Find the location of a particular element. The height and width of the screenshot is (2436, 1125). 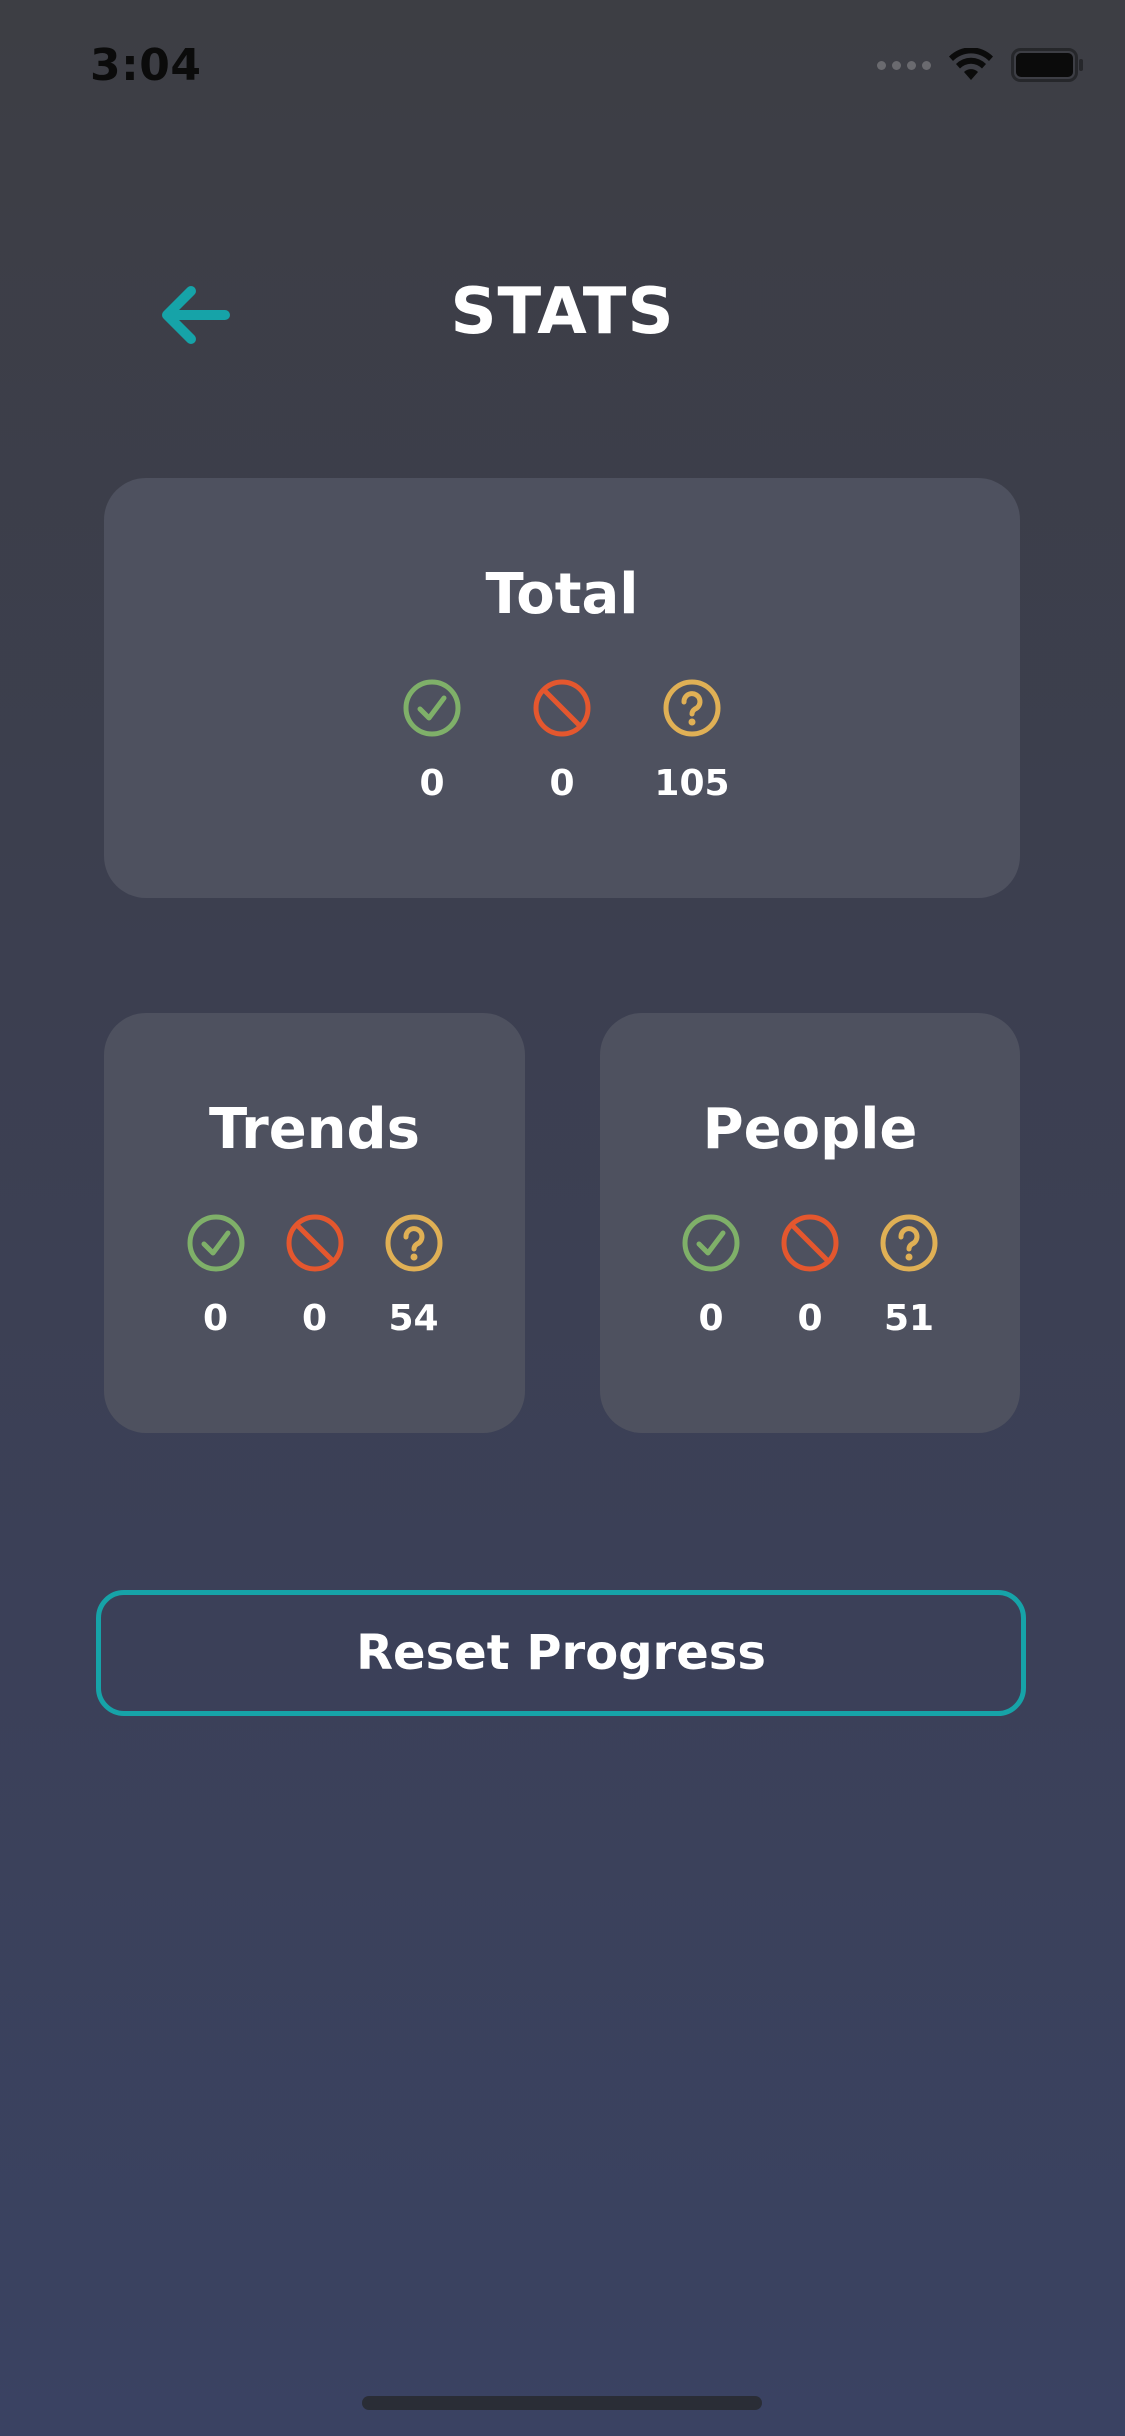

page-title: STATS is located at coordinates (562, 312).